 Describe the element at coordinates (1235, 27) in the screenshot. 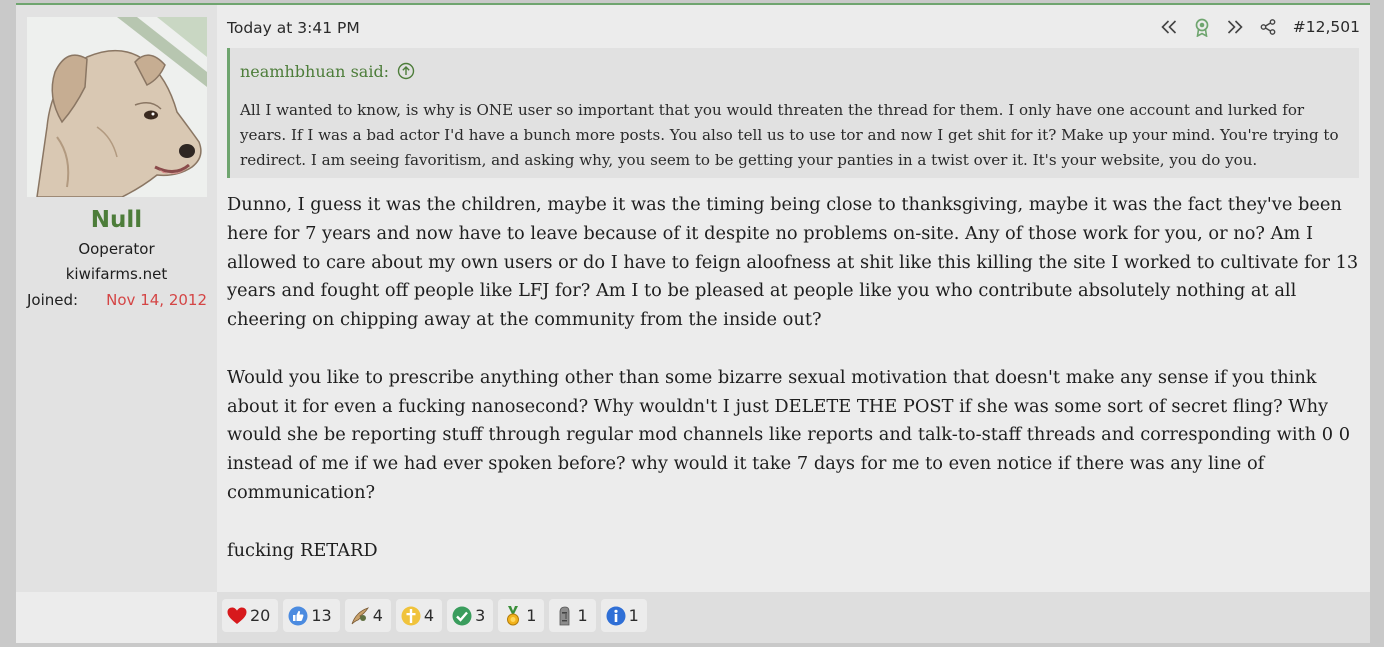

I see `fast-forward-icon` at that location.